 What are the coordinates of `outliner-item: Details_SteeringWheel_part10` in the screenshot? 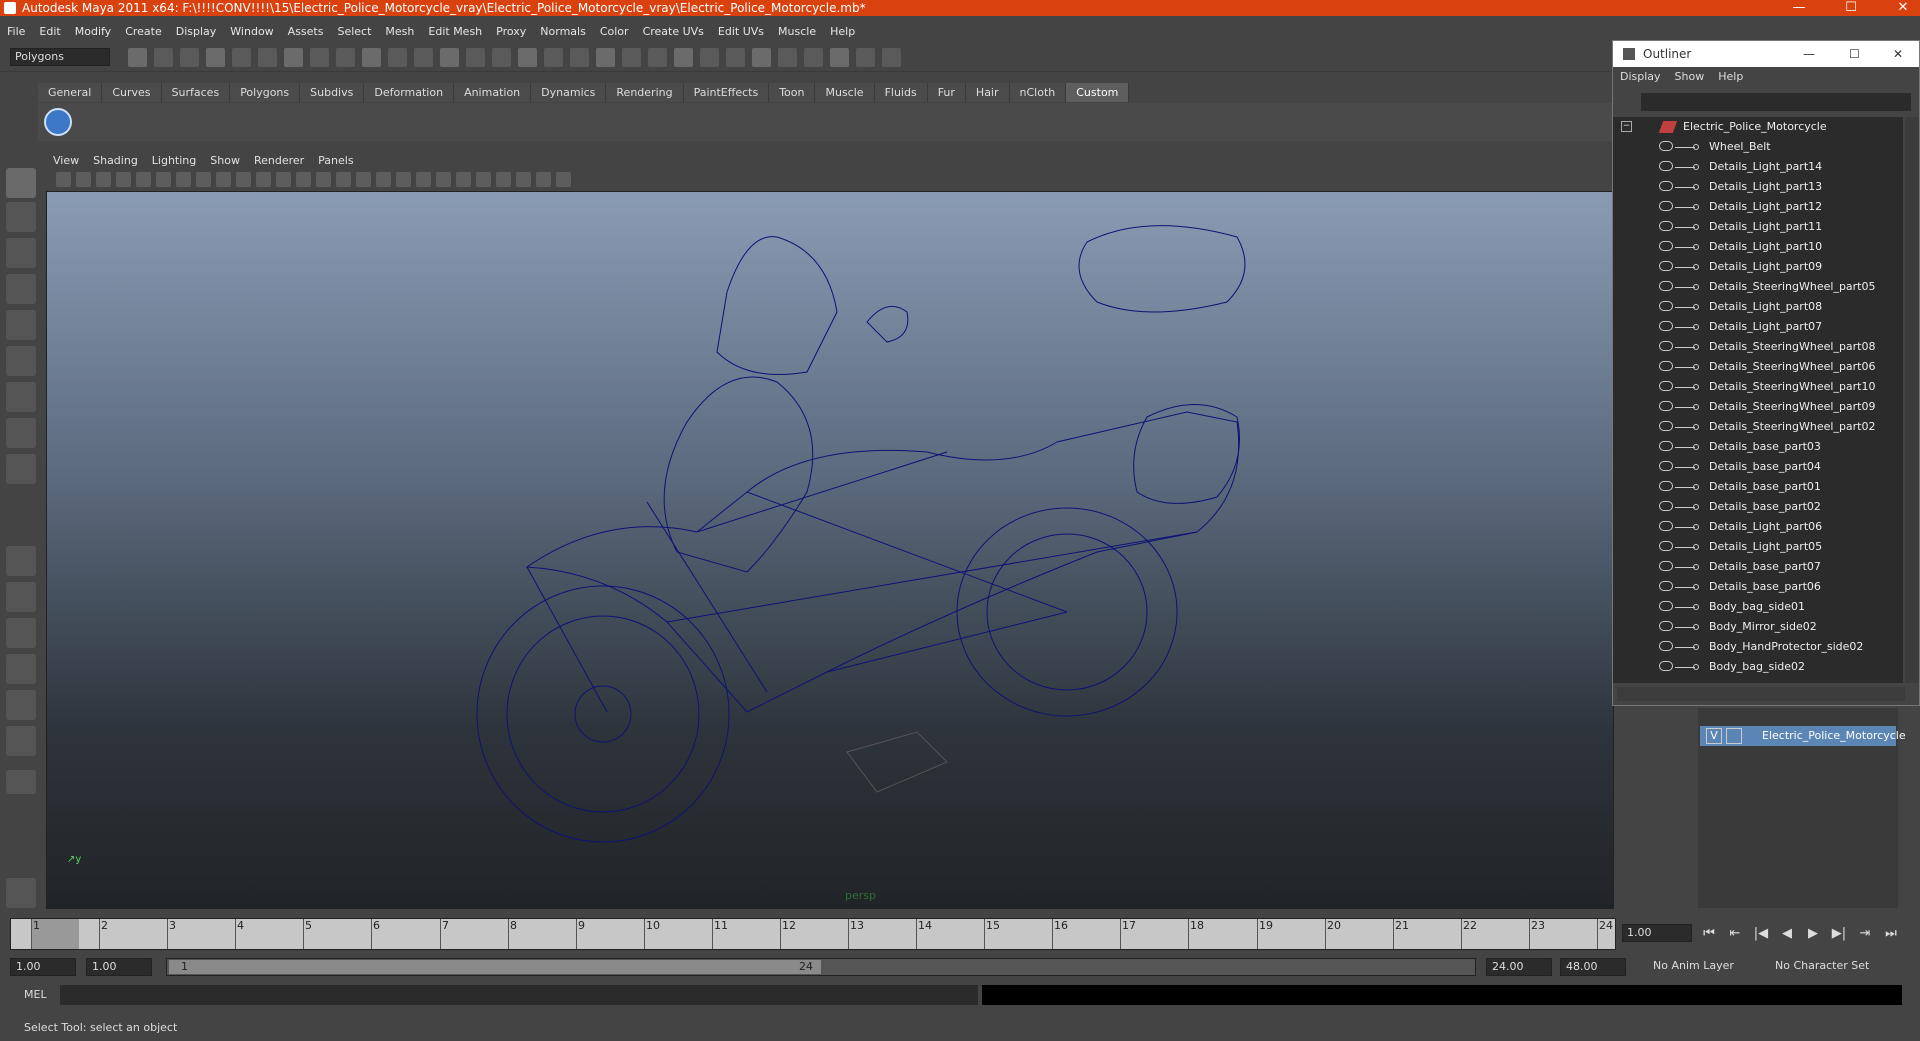 It's located at (1758, 387).